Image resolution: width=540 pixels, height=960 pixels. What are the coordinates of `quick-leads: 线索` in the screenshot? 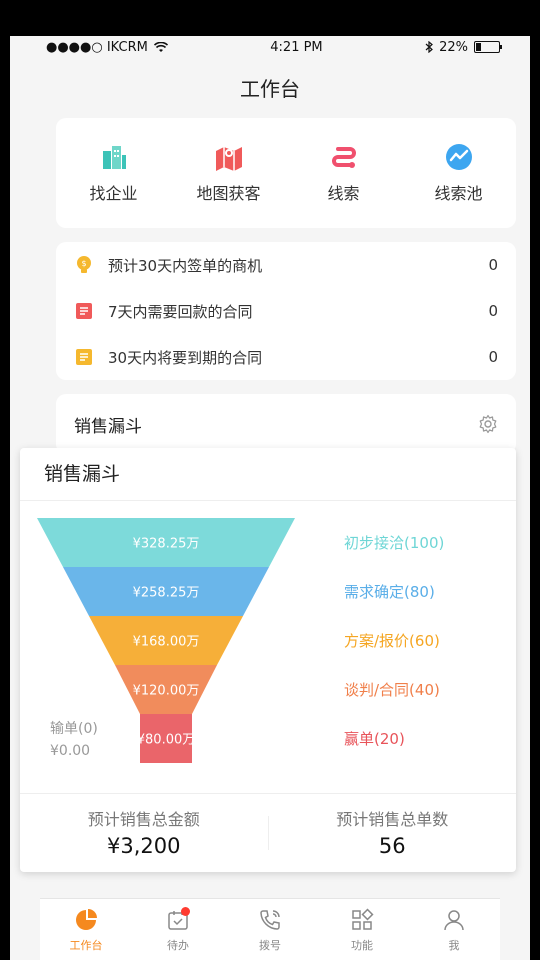 It's located at (344, 173).